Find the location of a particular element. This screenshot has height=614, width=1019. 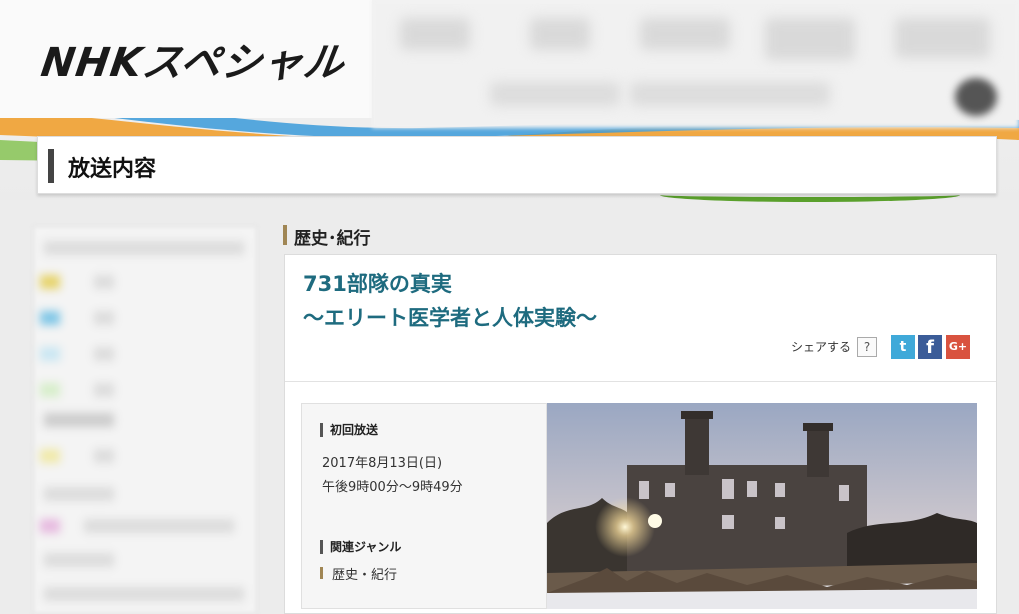

search-field is located at coordinates (730, 94).